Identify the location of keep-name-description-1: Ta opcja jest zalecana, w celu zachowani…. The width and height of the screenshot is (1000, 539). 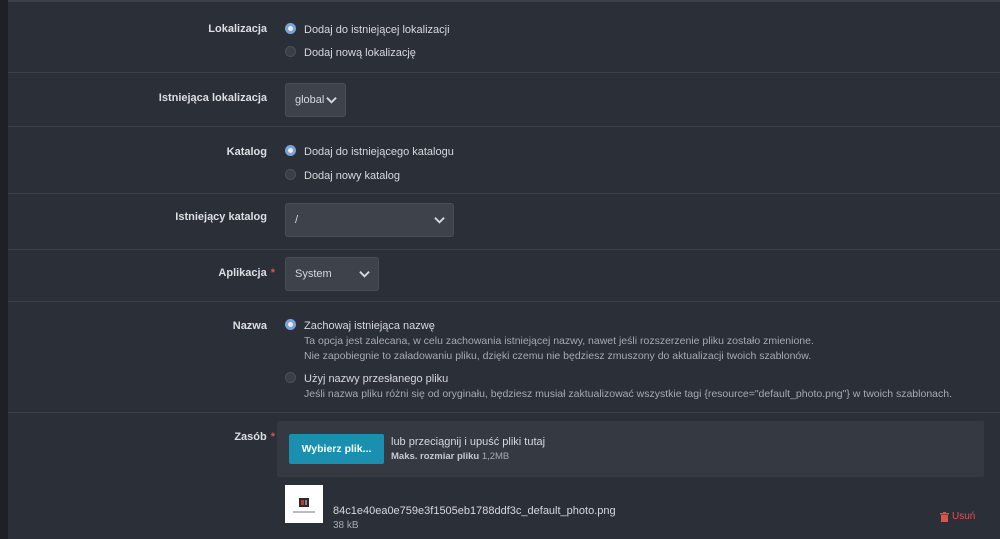
(559, 341).